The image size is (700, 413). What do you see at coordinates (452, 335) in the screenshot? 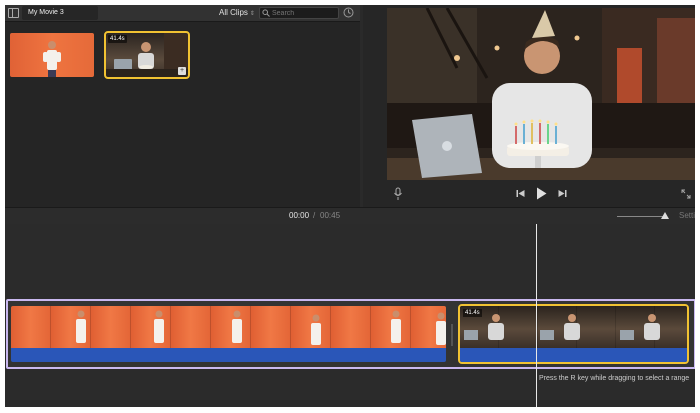
I see `clip-transition-handle` at bounding box center [452, 335].